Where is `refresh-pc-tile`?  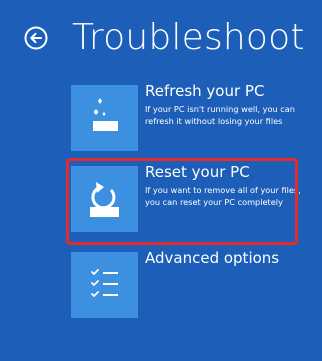
refresh-pc-tile is located at coordinates (104, 118).